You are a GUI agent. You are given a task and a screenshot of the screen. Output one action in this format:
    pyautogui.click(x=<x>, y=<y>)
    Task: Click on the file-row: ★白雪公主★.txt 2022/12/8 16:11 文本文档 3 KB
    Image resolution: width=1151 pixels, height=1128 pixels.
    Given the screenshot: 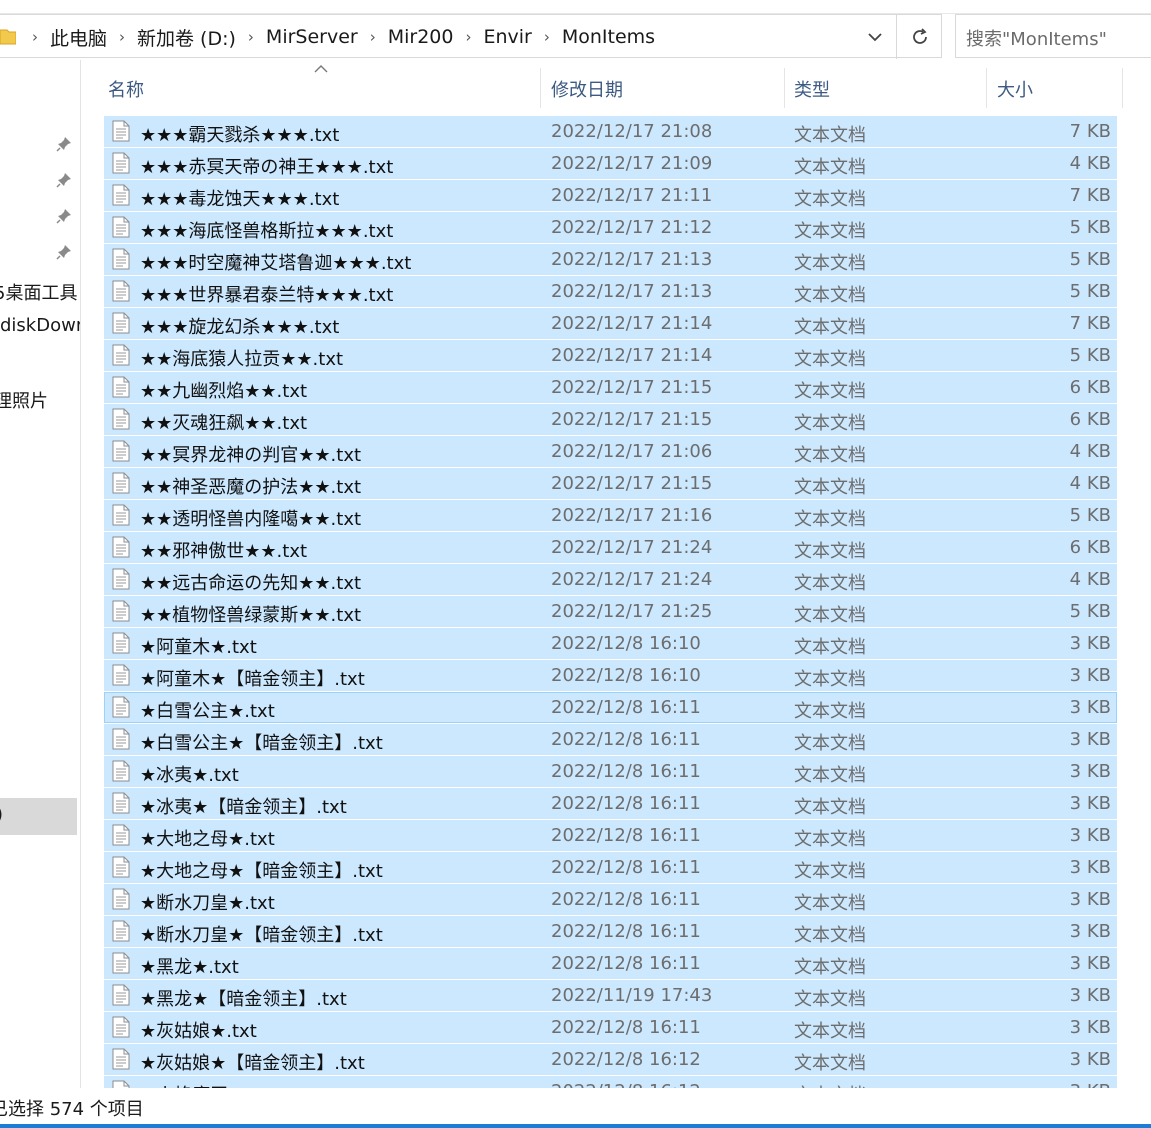 What is the action you would take?
    pyautogui.click(x=610, y=708)
    